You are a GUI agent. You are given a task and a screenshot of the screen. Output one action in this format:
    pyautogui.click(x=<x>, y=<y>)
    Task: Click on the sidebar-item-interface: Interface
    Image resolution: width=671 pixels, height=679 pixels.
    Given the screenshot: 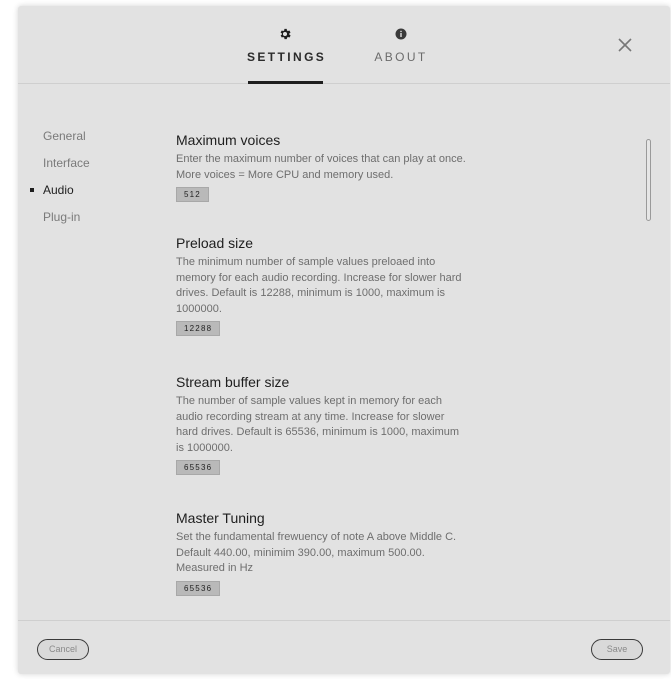 What is the action you would take?
    pyautogui.click(x=83, y=168)
    